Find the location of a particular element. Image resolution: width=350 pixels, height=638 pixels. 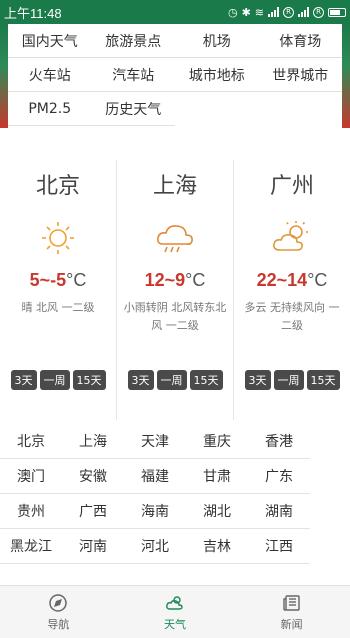

province-item: 黑龙江 is located at coordinates (31, 546).